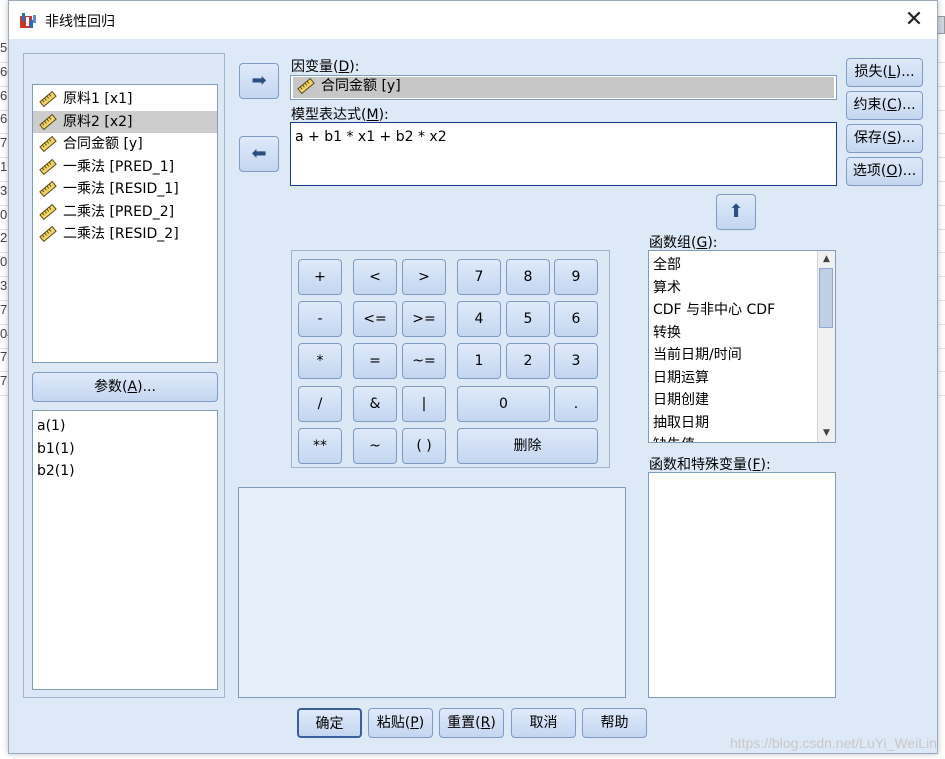 Image resolution: width=945 pixels, height=759 pixels. What do you see at coordinates (375, 361) in the screenshot?
I see `key-eq: =` at bounding box center [375, 361].